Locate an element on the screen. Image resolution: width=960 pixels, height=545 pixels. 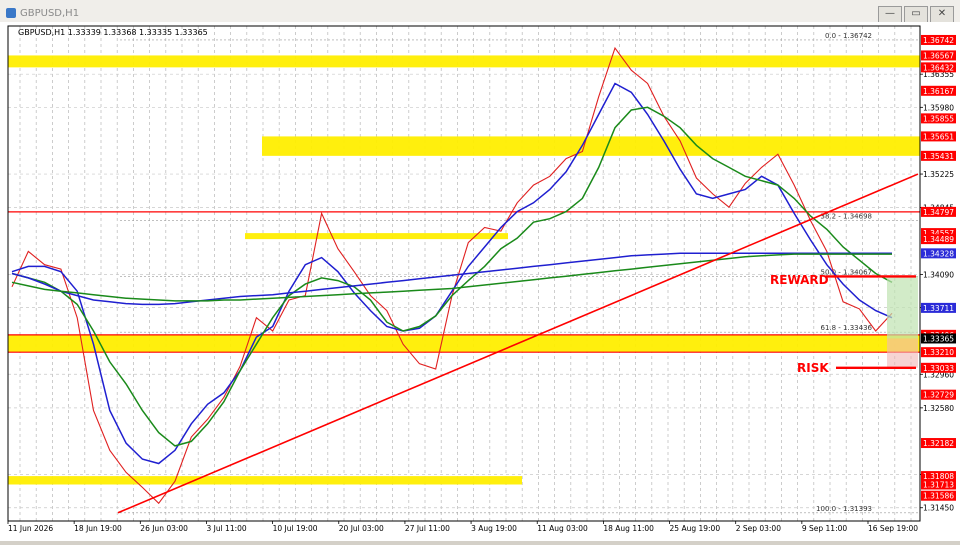
price-marker-label: 1.34797 is located at coordinates (938, 212).